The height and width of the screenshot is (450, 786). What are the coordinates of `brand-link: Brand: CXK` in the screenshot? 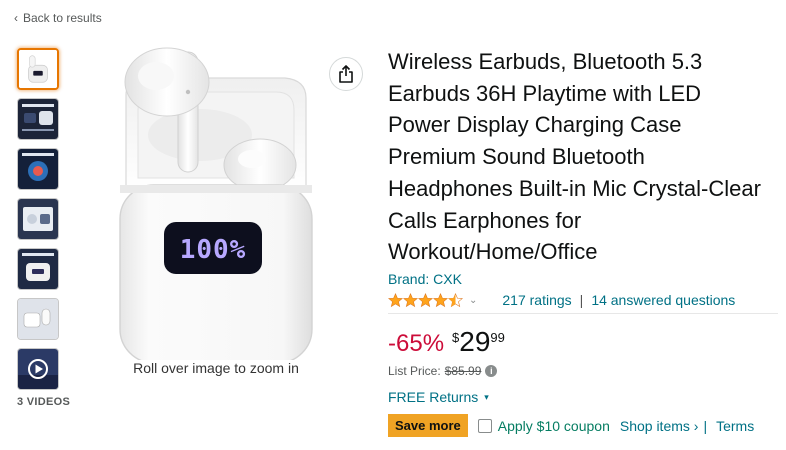 It's located at (425, 279).